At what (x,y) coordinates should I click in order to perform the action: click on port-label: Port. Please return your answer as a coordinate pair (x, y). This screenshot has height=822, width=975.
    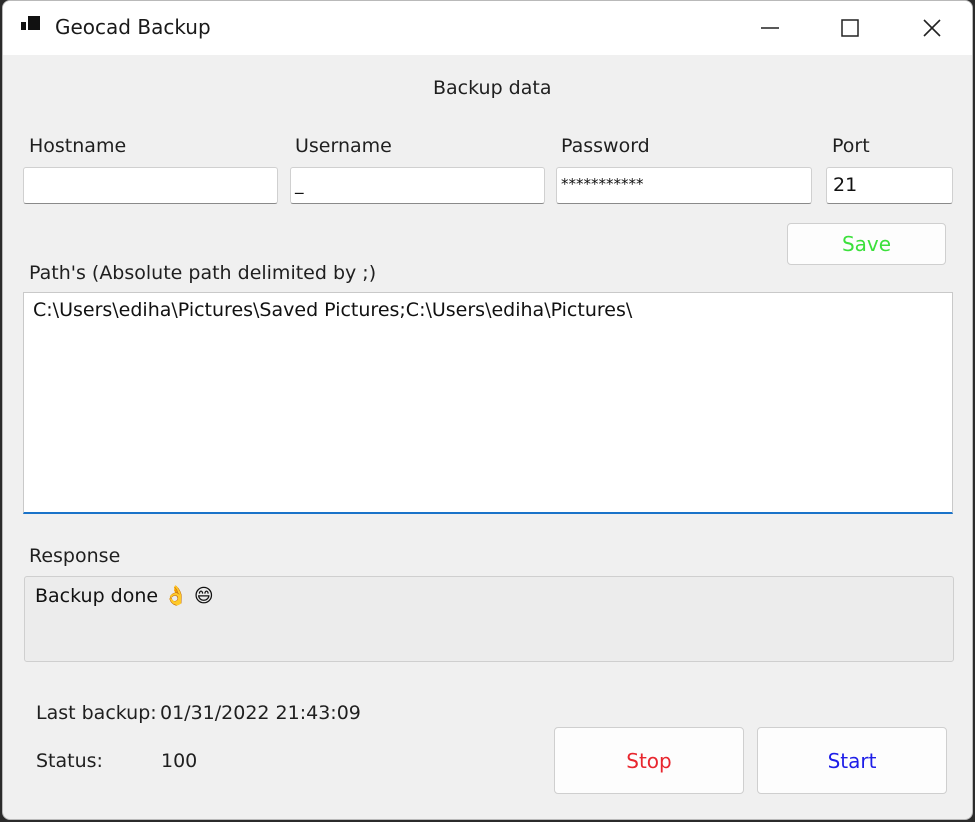
    Looking at the image, I should click on (851, 146).